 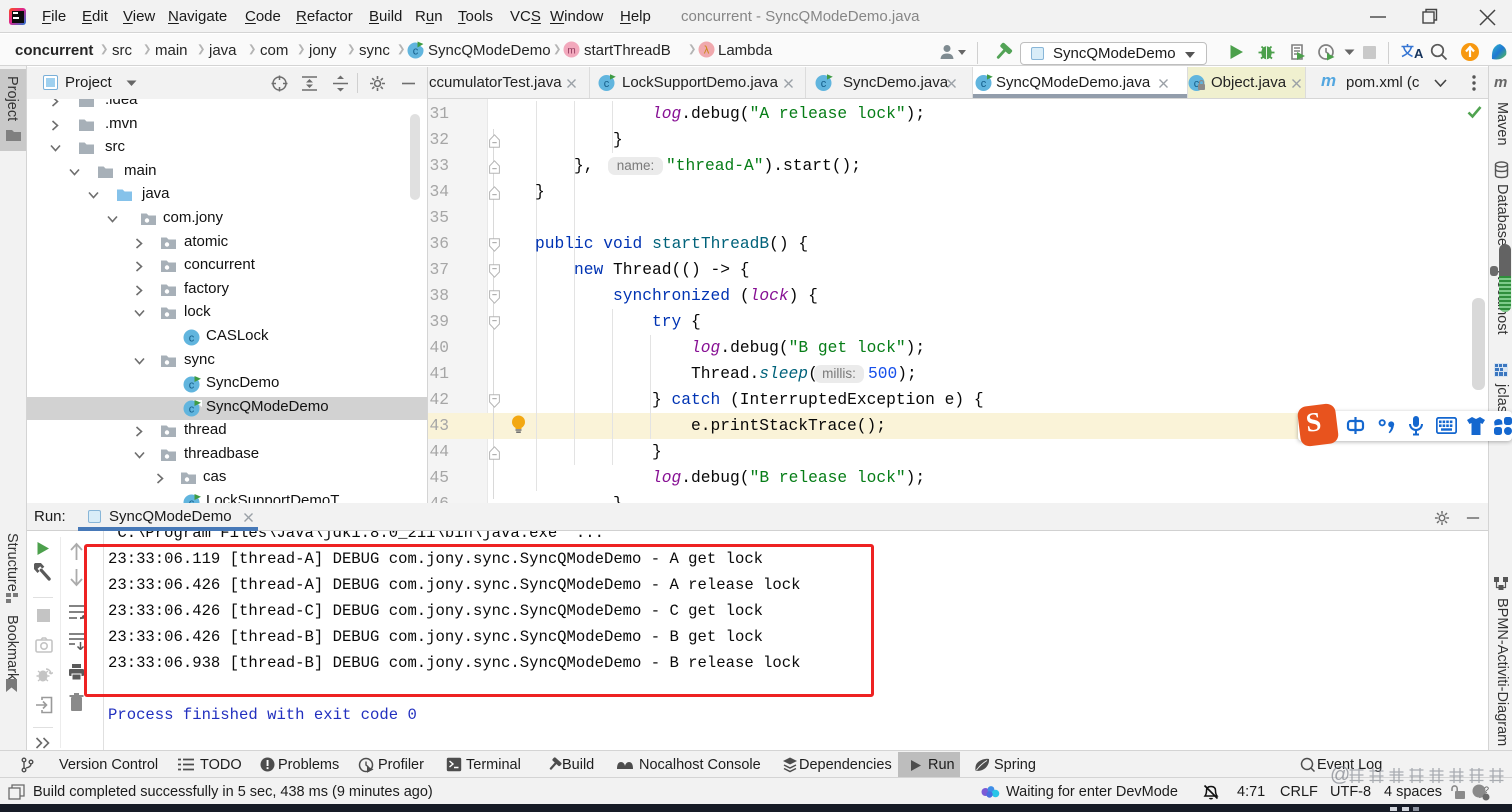 I want to click on svg-text: λ, so click(x=707, y=51).